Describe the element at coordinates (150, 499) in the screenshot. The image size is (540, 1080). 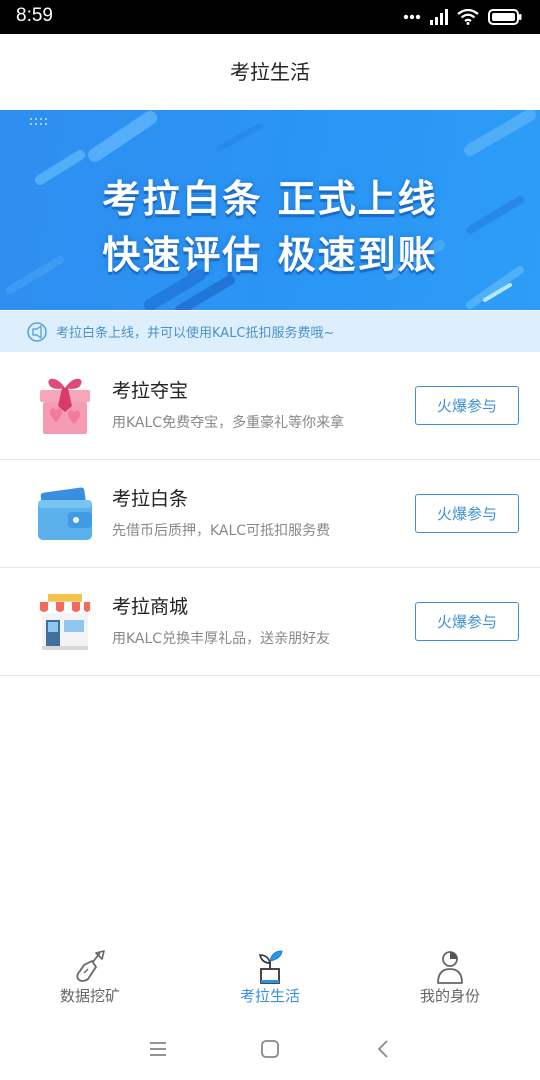
I see `item-title: 考拉白条` at that location.